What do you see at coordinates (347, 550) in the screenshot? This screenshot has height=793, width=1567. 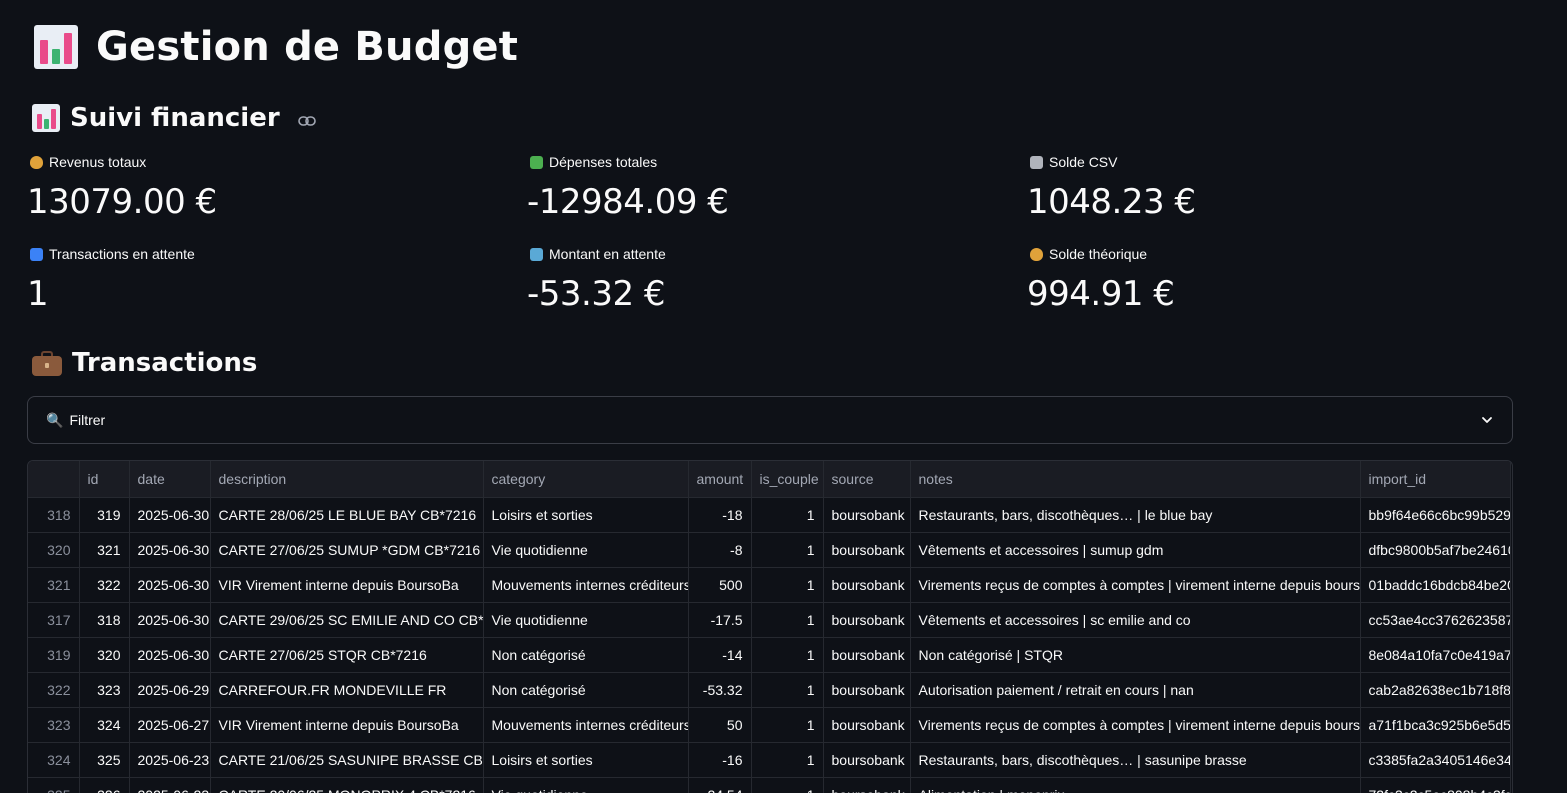 I see `description-cell: CARTE 27/06/25 SUMUP *GDM CB*7216` at bounding box center [347, 550].